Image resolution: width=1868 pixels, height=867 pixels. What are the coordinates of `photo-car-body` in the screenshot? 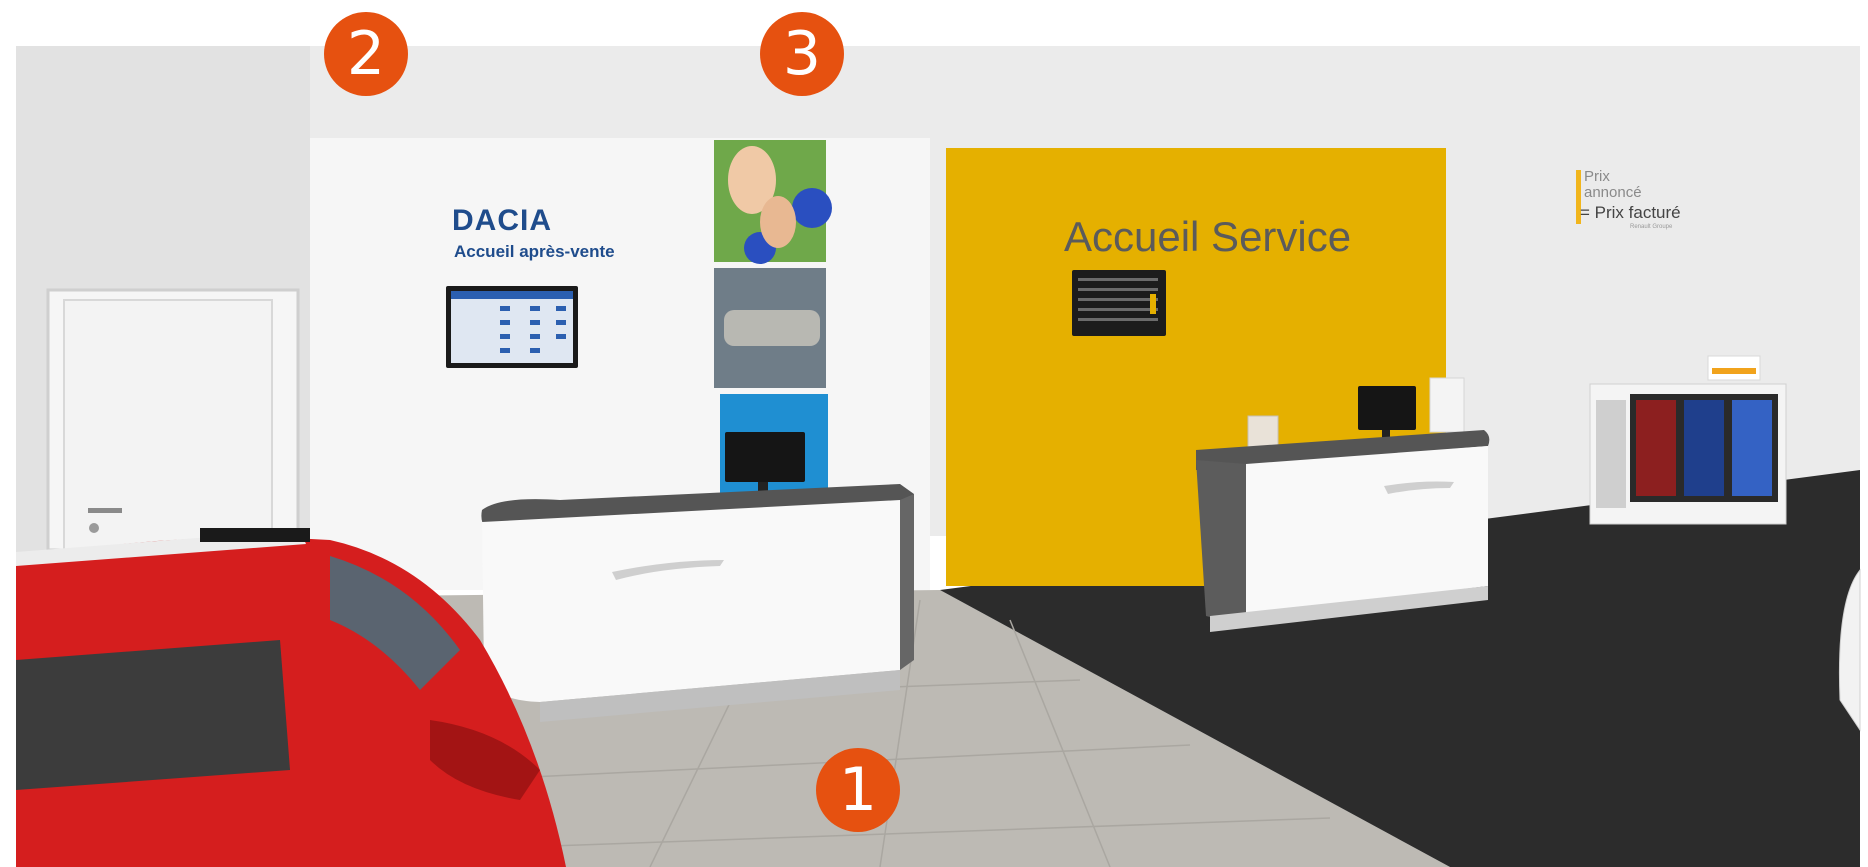 It's located at (772, 328).